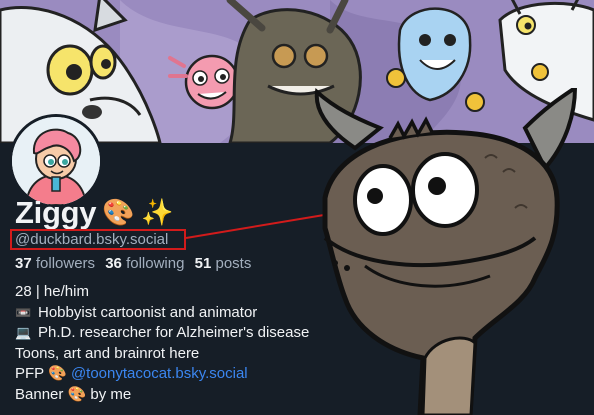 The image size is (594, 415). I want to click on bio-line: Toons, art and brainrot here, so click(107, 353).